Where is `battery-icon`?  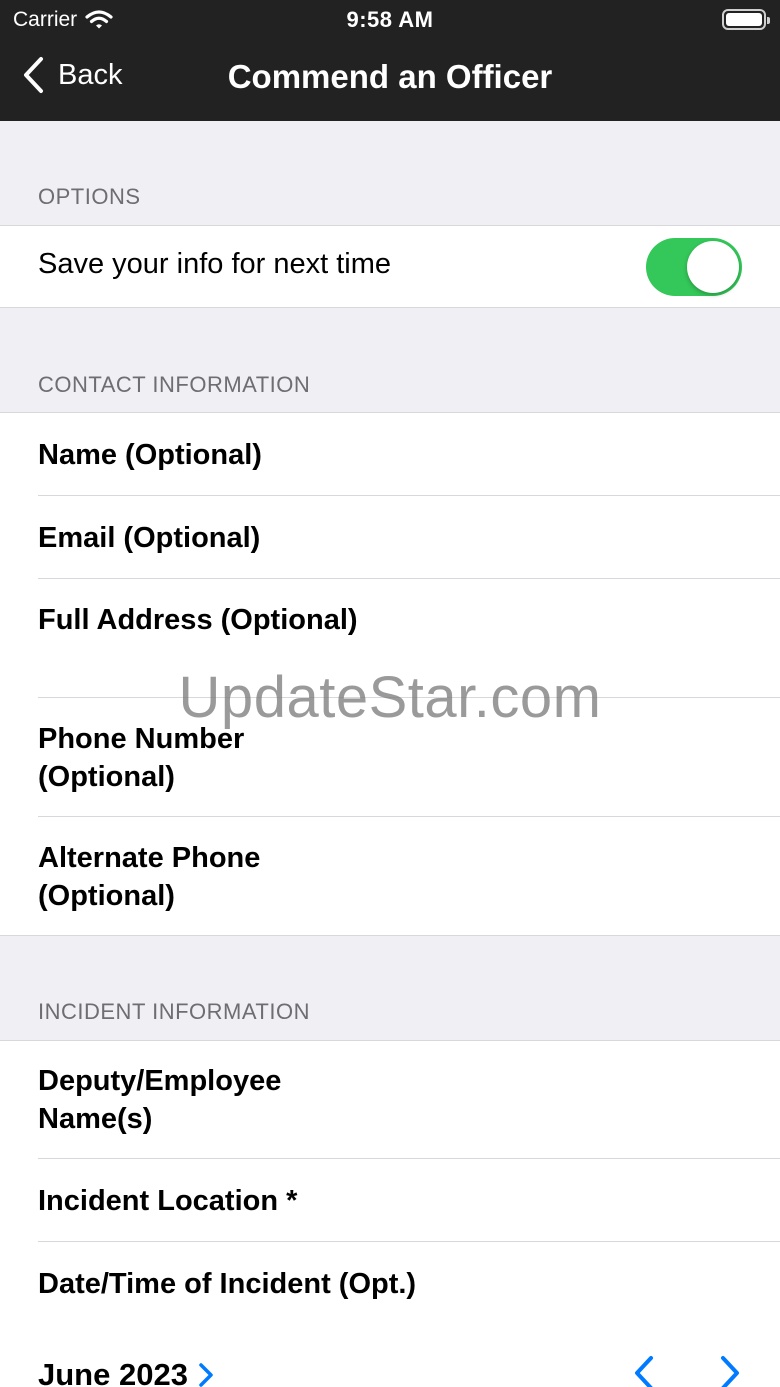 battery-icon is located at coordinates (746, 19).